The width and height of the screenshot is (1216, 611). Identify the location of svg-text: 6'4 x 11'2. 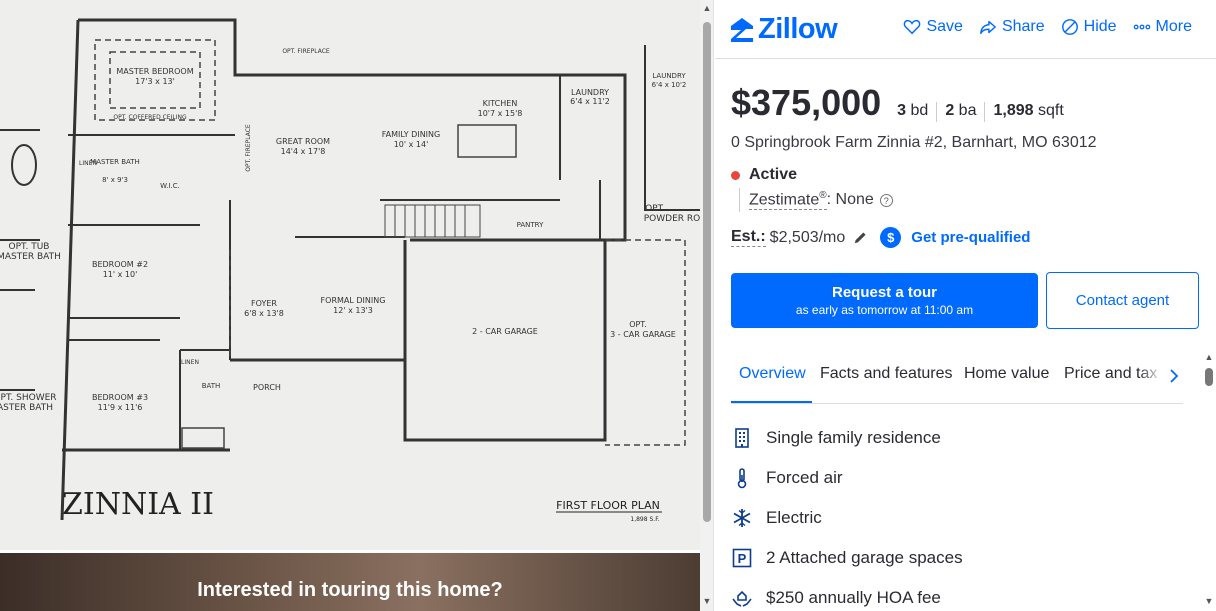
(590, 101).